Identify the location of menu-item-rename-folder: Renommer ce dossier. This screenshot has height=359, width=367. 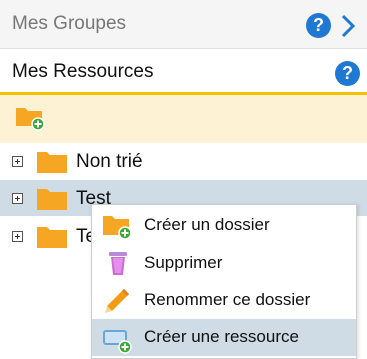
(224, 300).